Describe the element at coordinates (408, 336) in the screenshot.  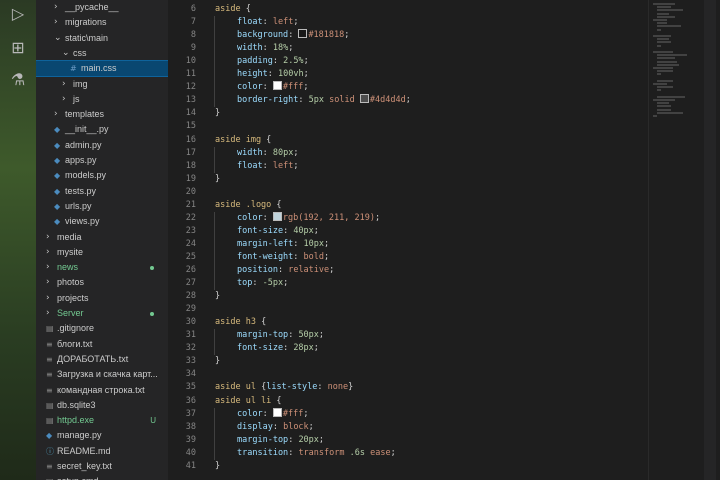
I see `code-line: 31 margin-top: 50px;` at that location.